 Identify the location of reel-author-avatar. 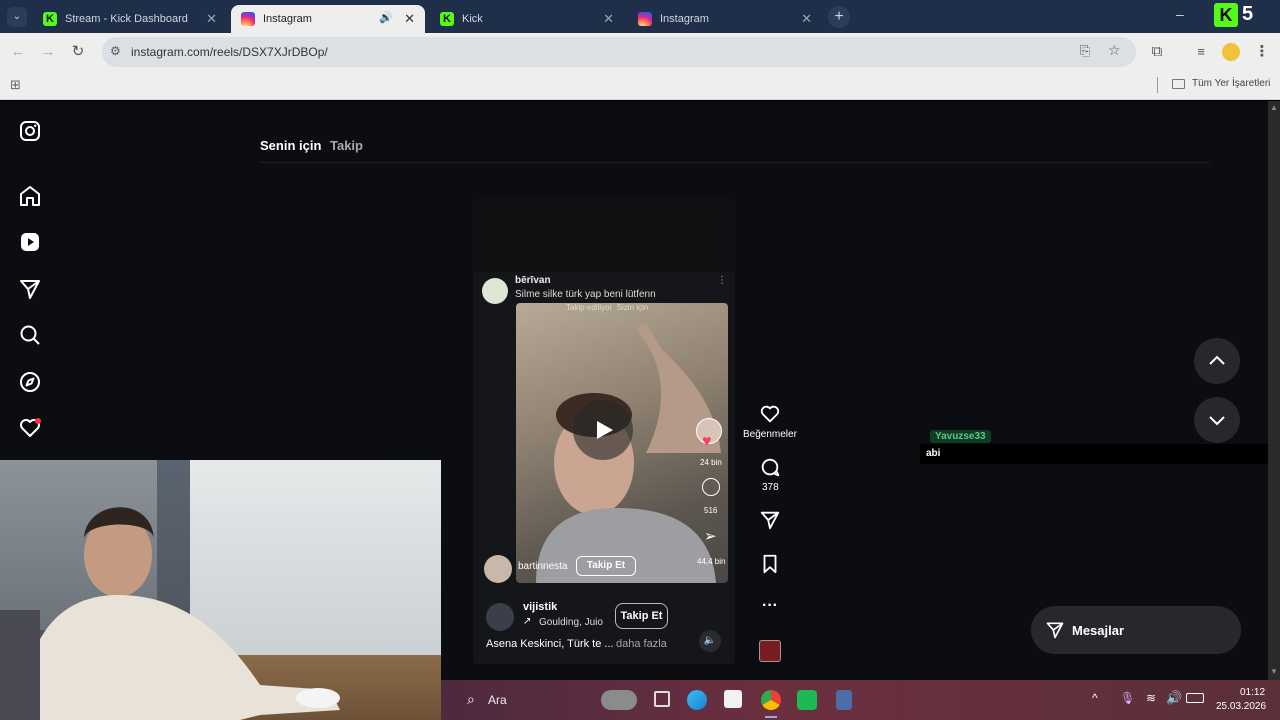
(500, 617).